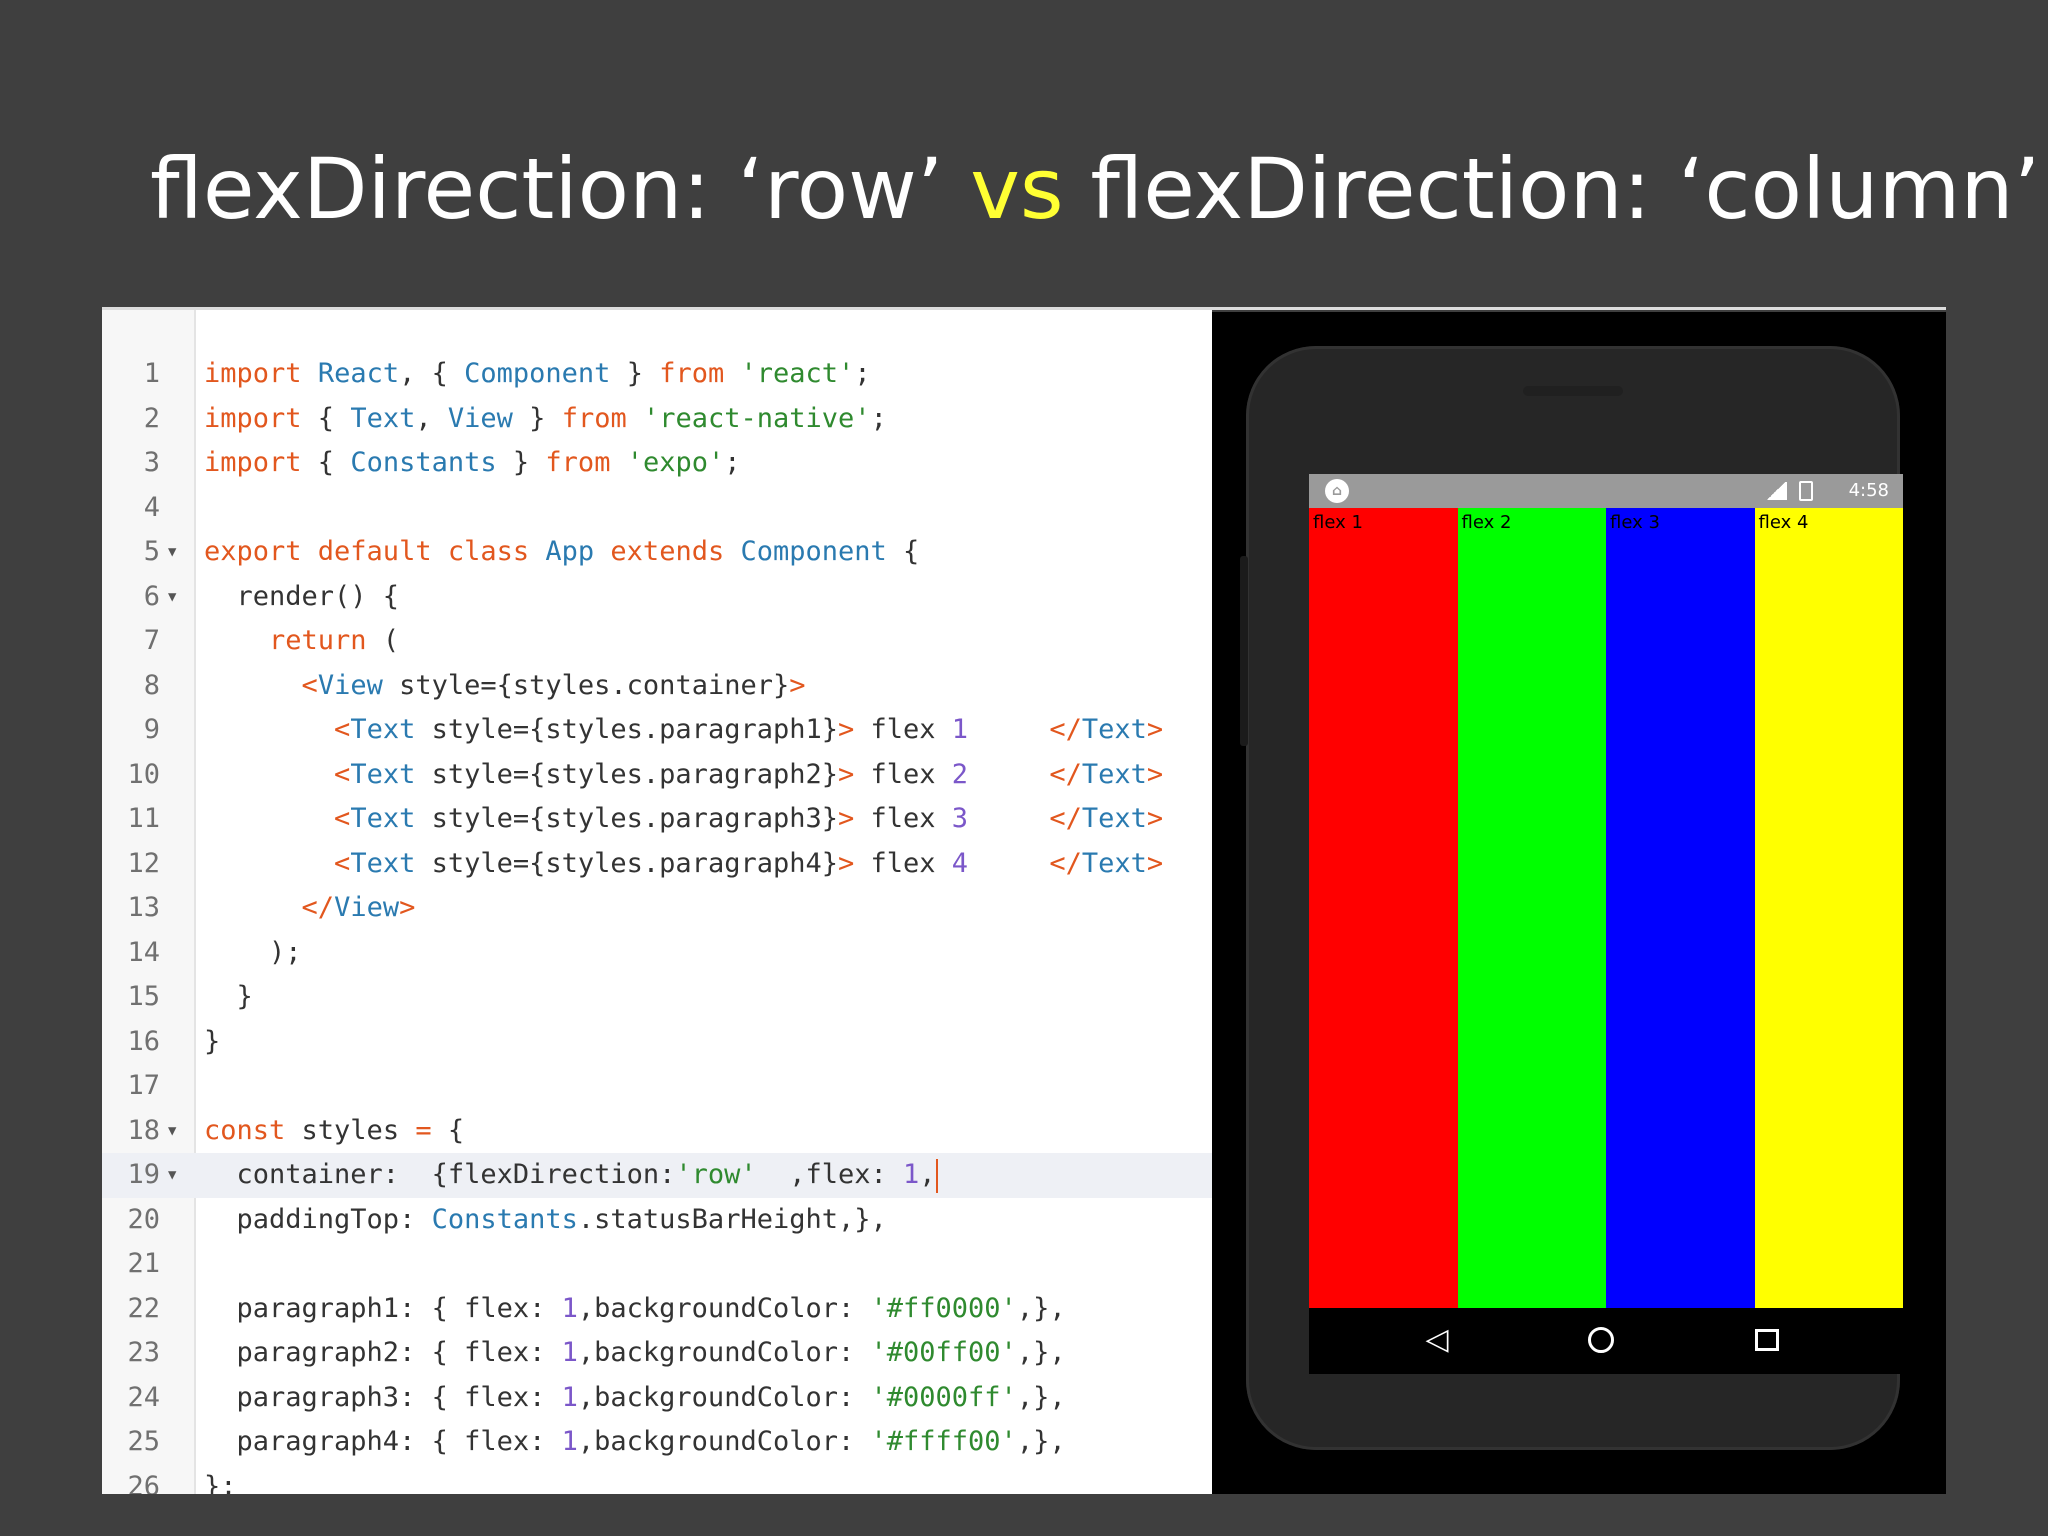 The width and height of the screenshot is (2048, 1536). I want to click on code-line: 4, so click(657, 508).